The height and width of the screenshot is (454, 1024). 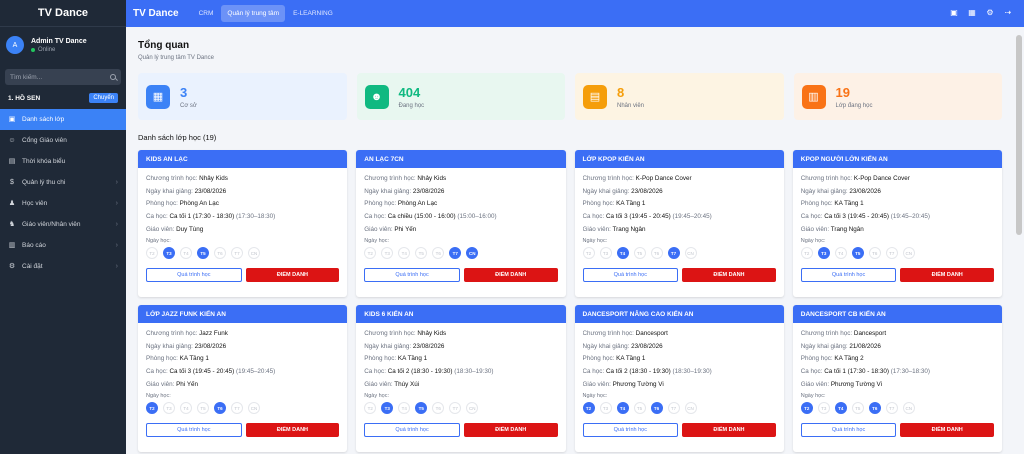 What do you see at coordinates (420, 372) in the screenshot?
I see `field-value: Ca tối 2 (18:30 - 19:30)` at bounding box center [420, 372].